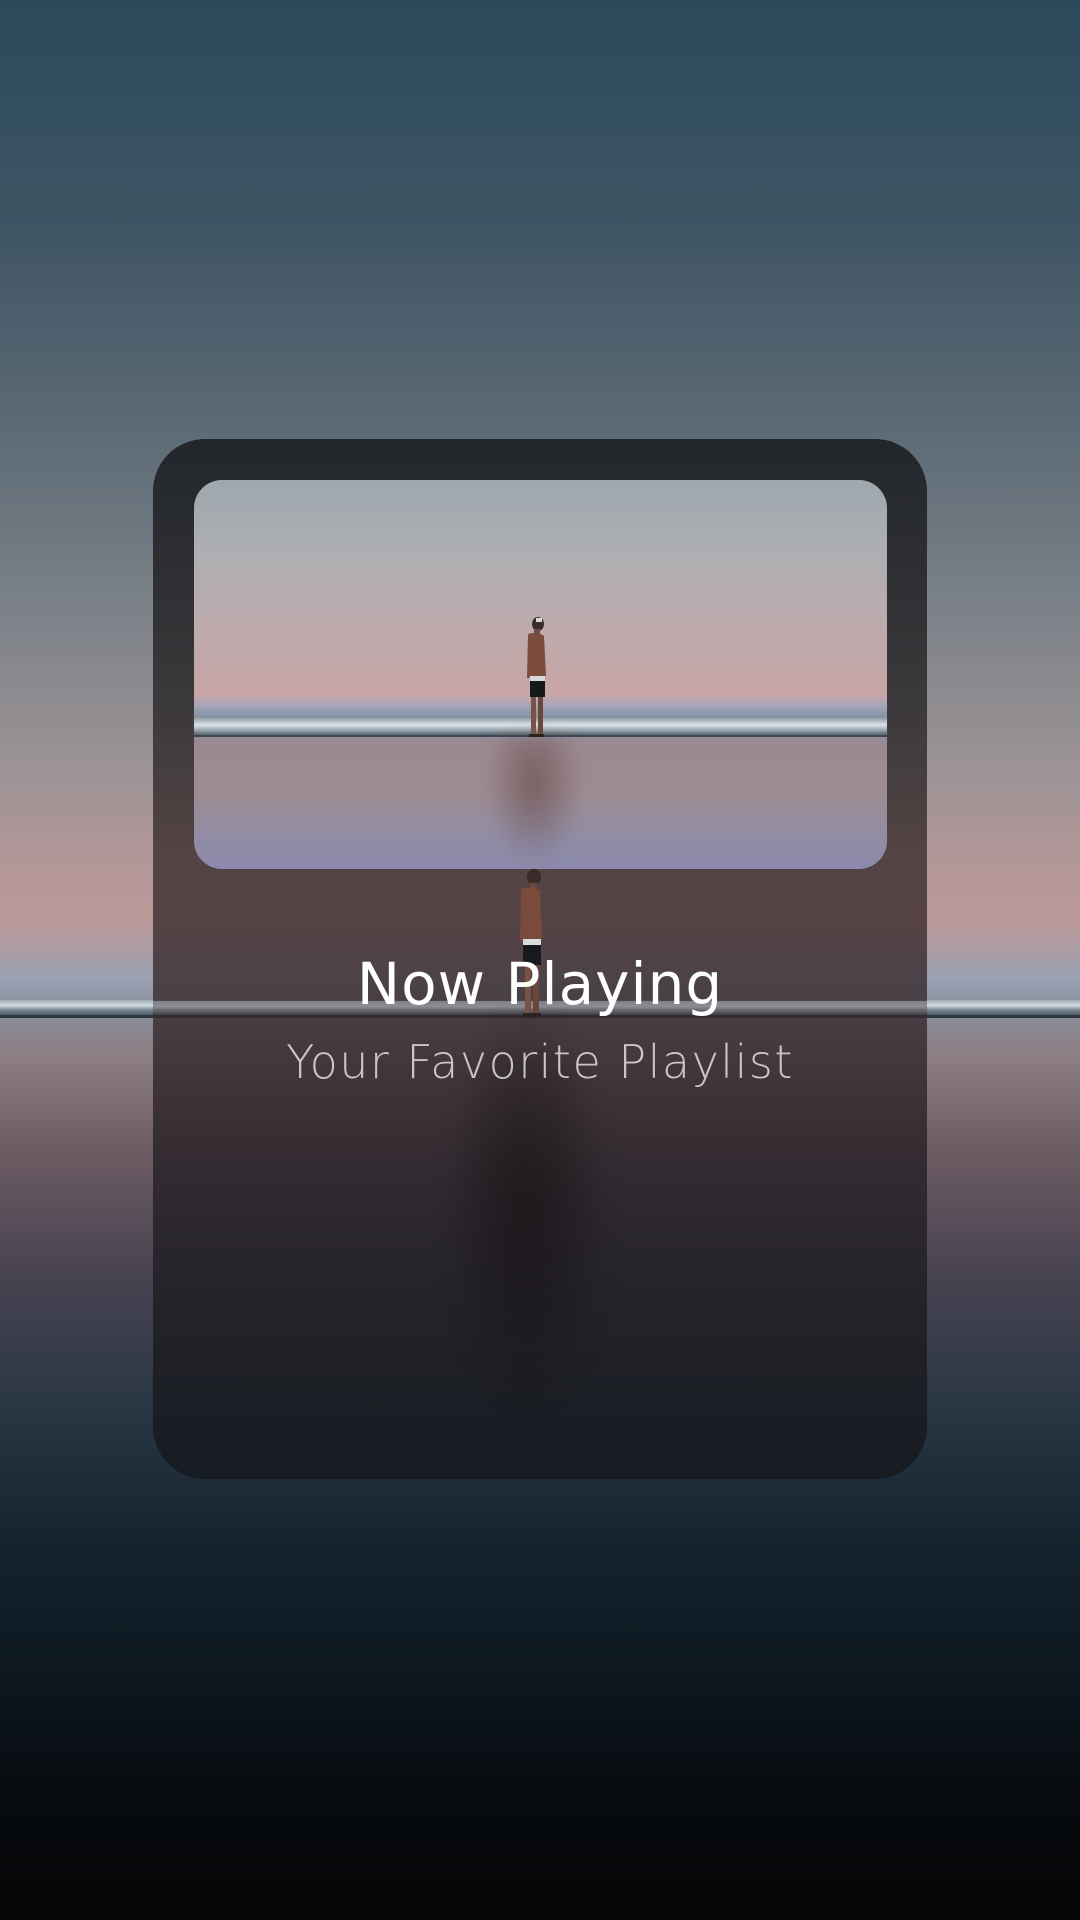  Describe the element at coordinates (536, 677) in the screenshot. I see `album-art-person-figure` at that location.